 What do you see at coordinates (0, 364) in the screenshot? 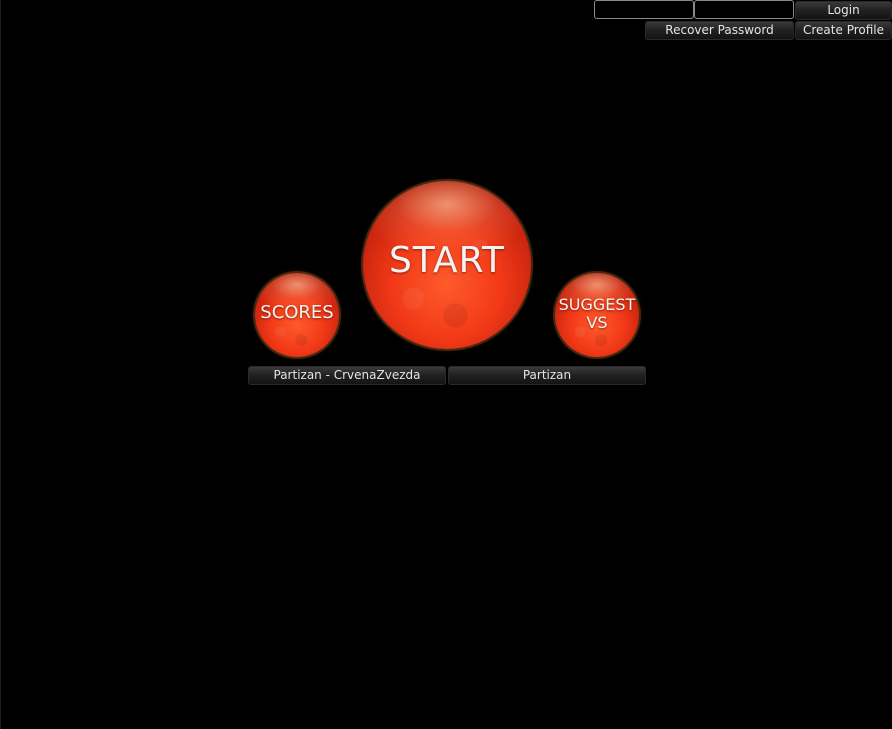
I see `left-border` at bounding box center [0, 364].